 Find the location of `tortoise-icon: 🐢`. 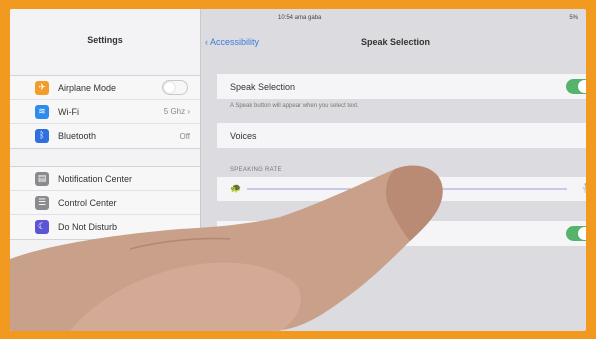

tortoise-icon: 🐢 is located at coordinates (236, 189).